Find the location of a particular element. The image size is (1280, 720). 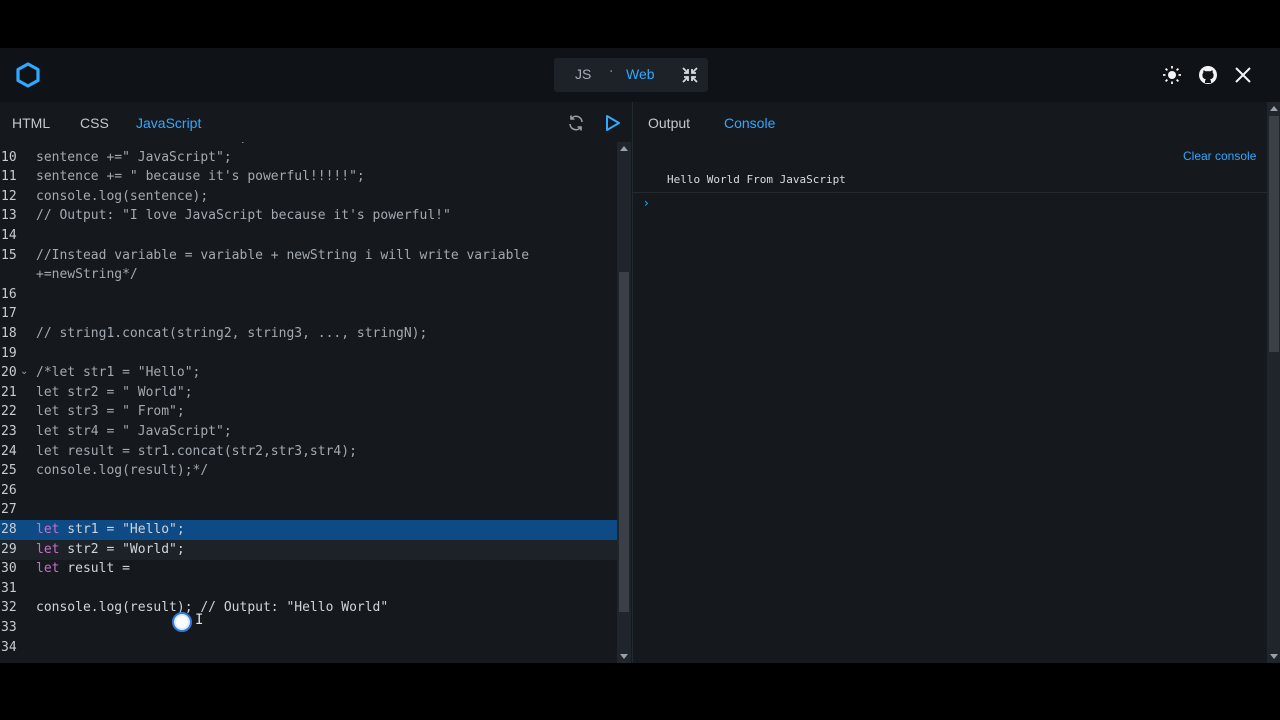

console-prompt-icon: › is located at coordinates (646, 203).